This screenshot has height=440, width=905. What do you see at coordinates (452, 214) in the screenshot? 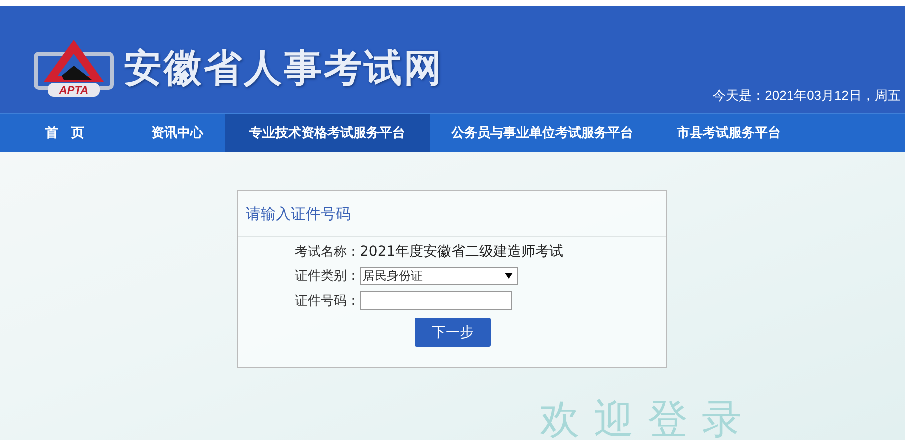
I see `form-title: 请输入证件号码` at bounding box center [452, 214].